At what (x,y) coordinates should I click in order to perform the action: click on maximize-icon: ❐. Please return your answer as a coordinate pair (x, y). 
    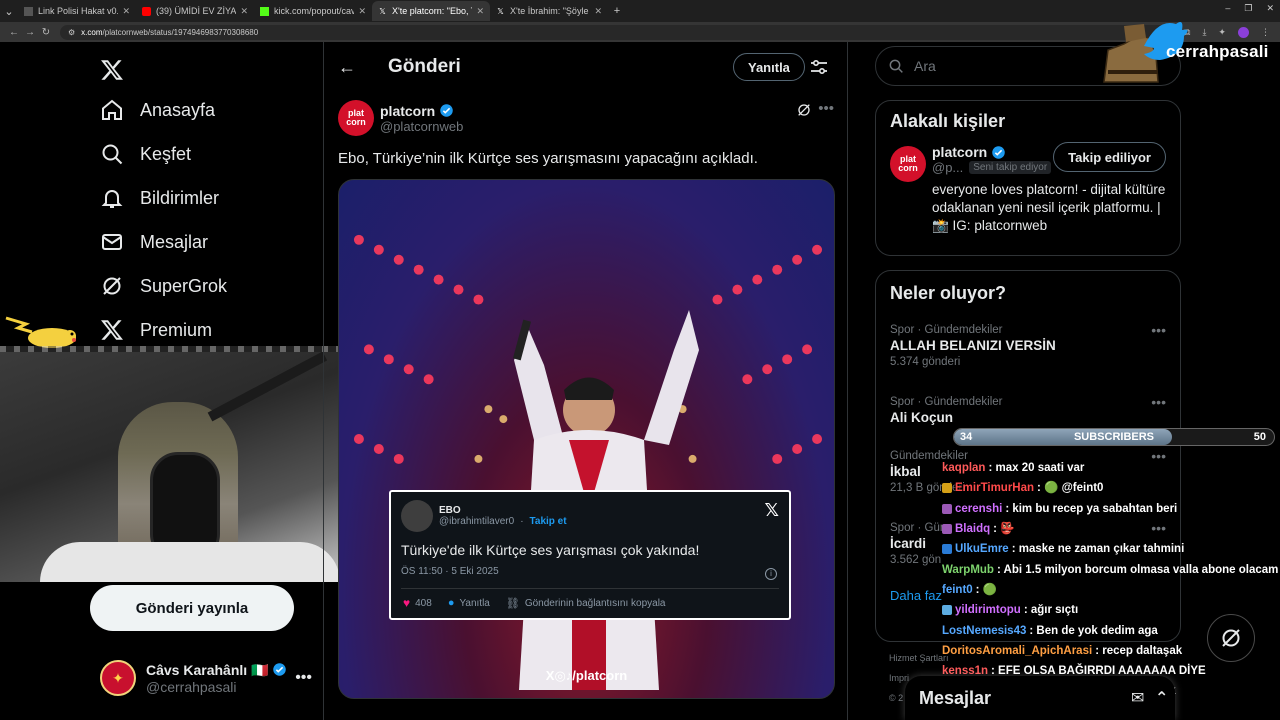
    Looking at the image, I should click on (1248, 8).